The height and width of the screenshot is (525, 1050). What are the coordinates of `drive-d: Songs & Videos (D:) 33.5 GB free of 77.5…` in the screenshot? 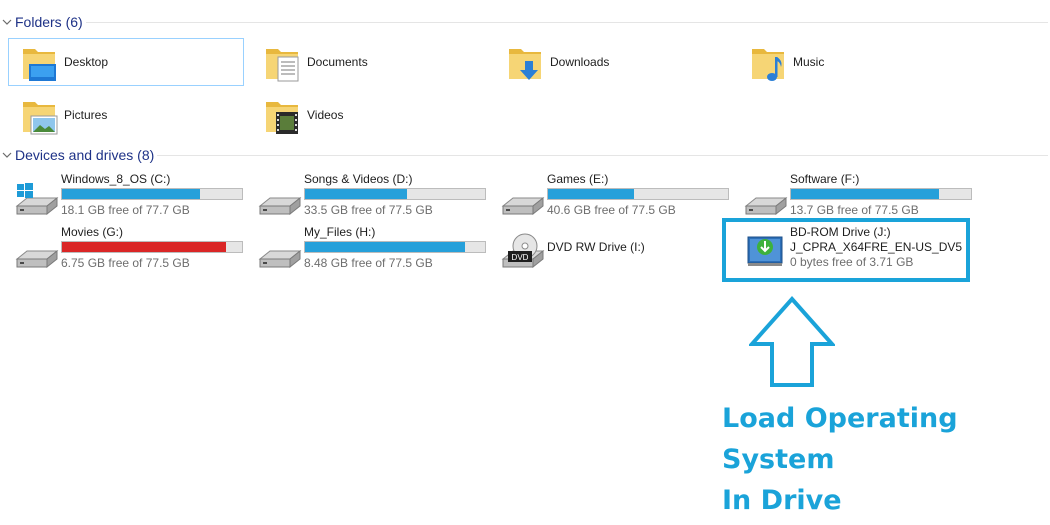 It's located at (370, 196).